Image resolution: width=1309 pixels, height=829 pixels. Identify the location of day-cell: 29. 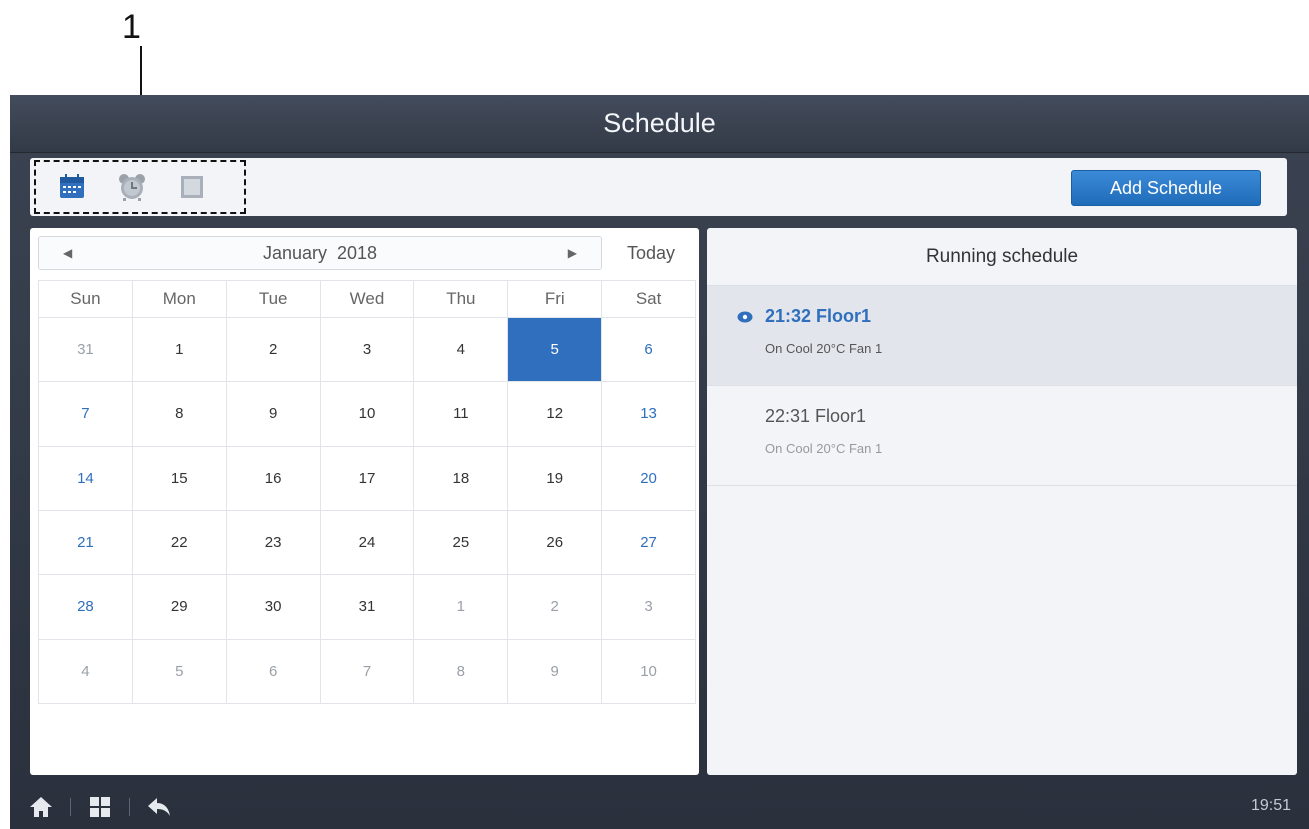
(179, 607).